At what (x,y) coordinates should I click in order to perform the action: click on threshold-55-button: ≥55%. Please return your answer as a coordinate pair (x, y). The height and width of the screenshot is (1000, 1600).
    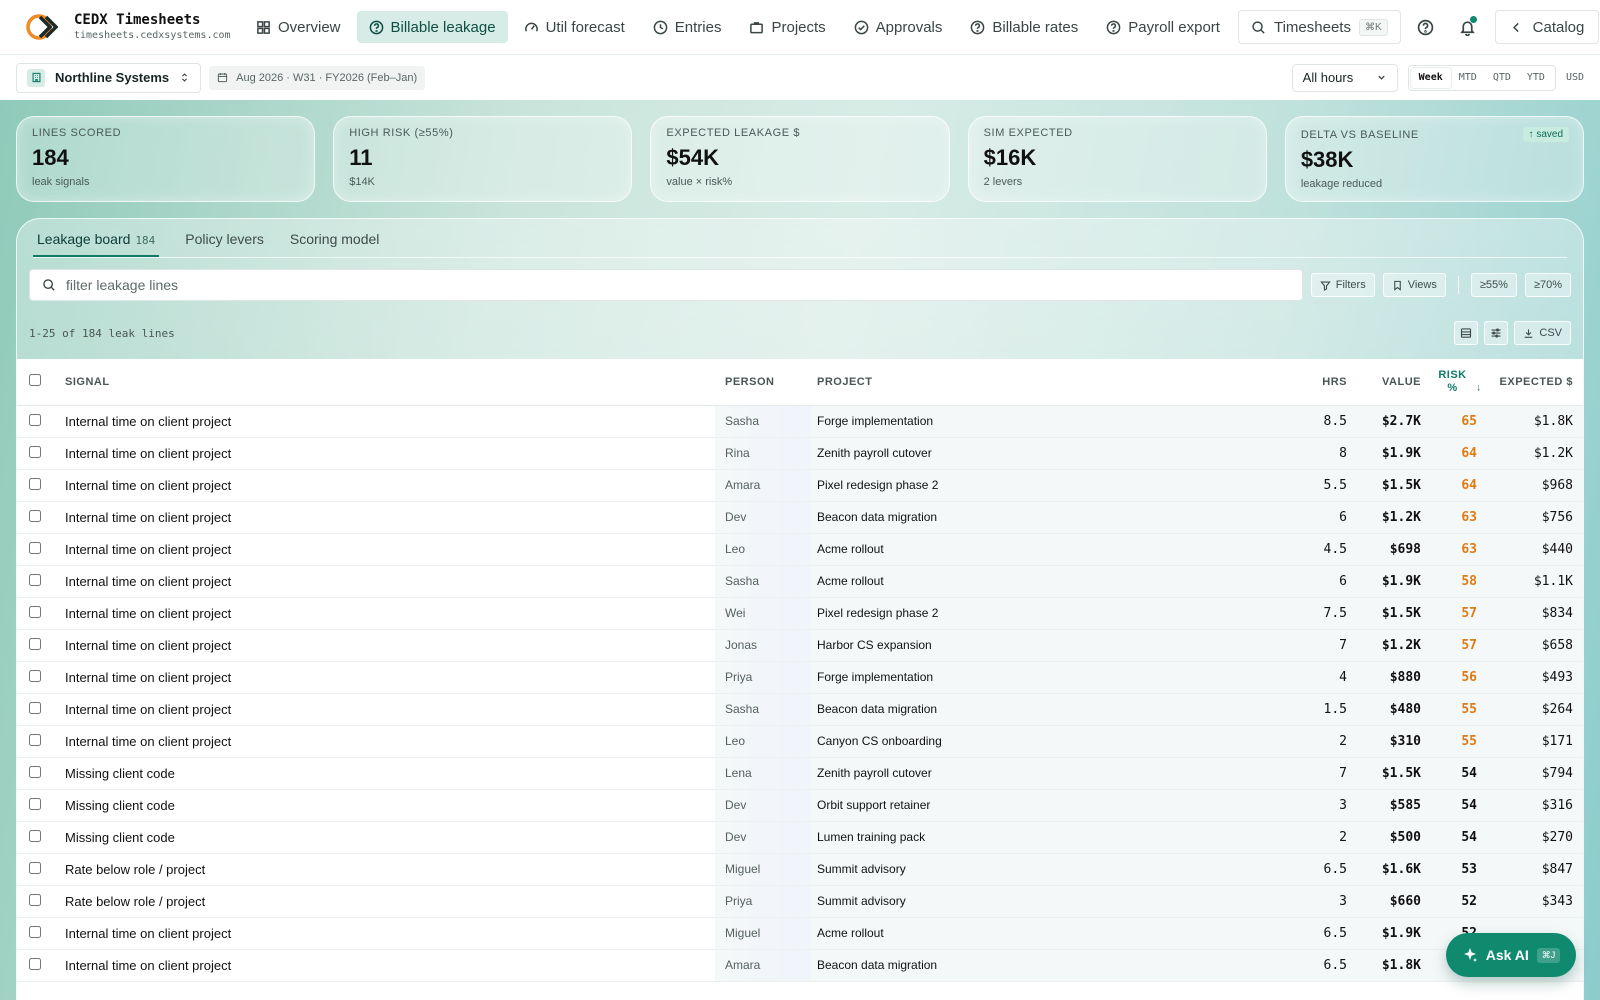
    Looking at the image, I should click on (1493, 285).